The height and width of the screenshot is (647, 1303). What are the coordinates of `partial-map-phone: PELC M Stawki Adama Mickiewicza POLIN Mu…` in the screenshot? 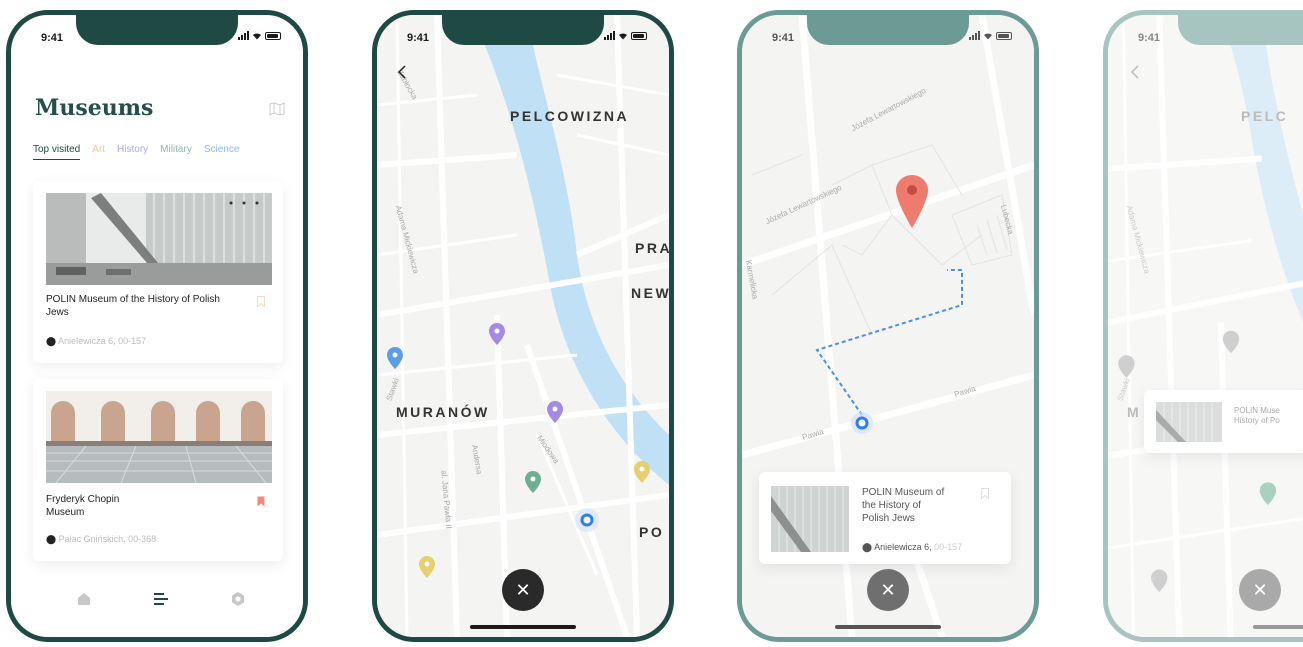 It's located at (1203, 326).